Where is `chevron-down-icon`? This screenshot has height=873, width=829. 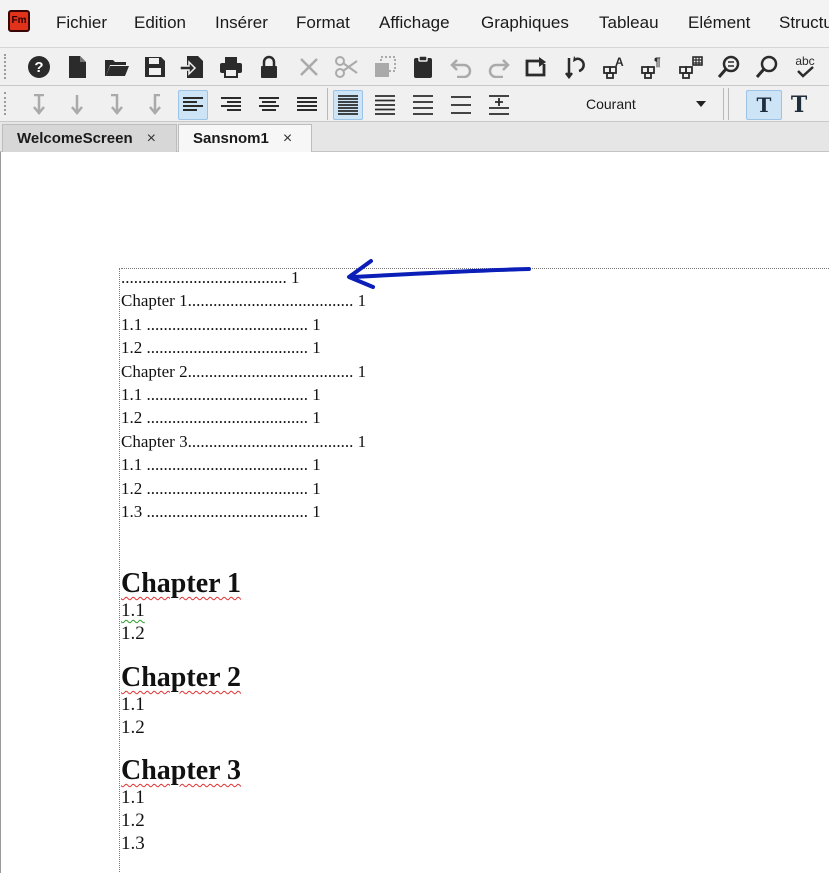 chevron-down-icon is located at coordinates (701, 104).